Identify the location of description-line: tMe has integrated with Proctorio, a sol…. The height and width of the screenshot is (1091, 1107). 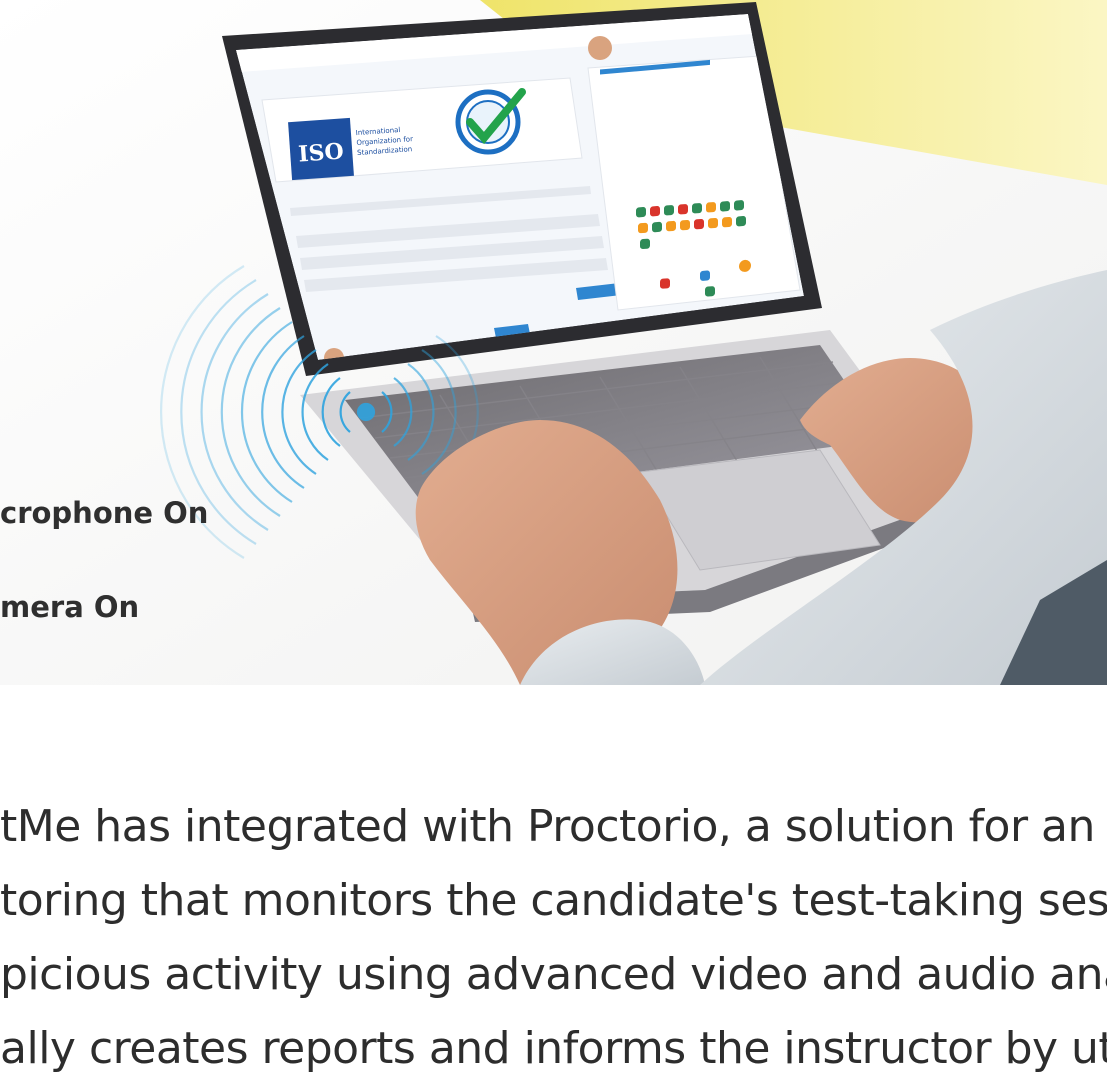
(553, 826).